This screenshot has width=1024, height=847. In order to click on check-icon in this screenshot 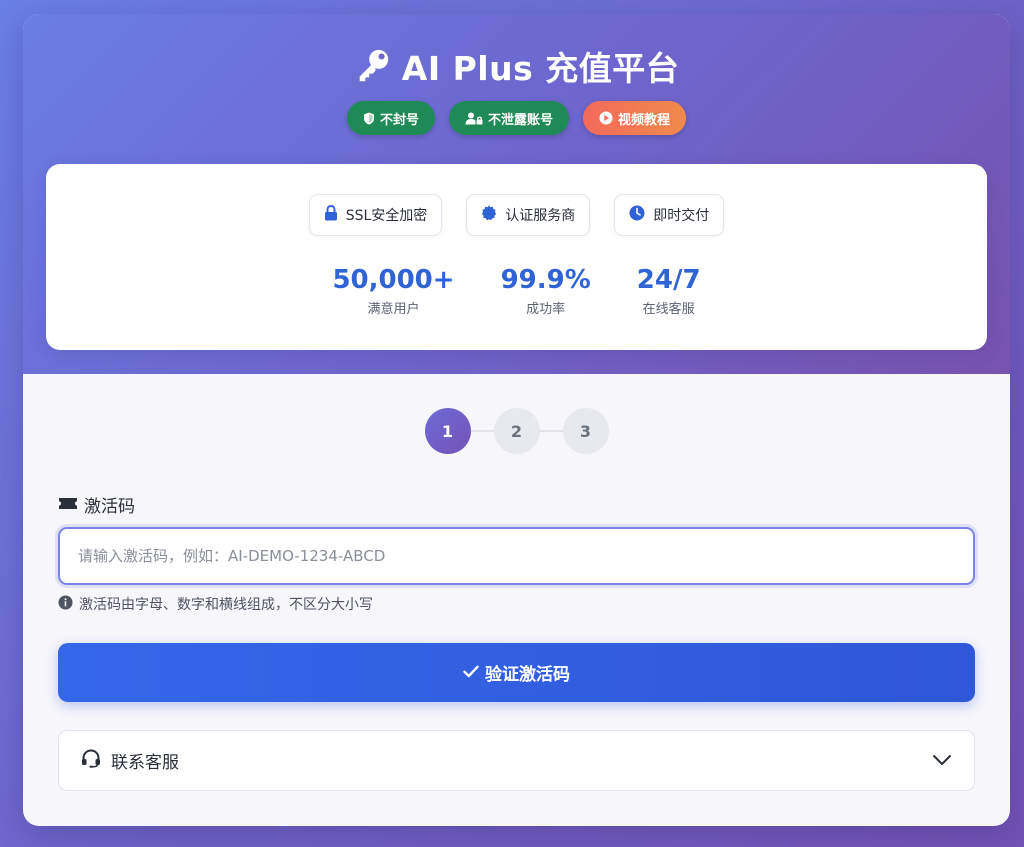, I will do `click(471, 673)`.